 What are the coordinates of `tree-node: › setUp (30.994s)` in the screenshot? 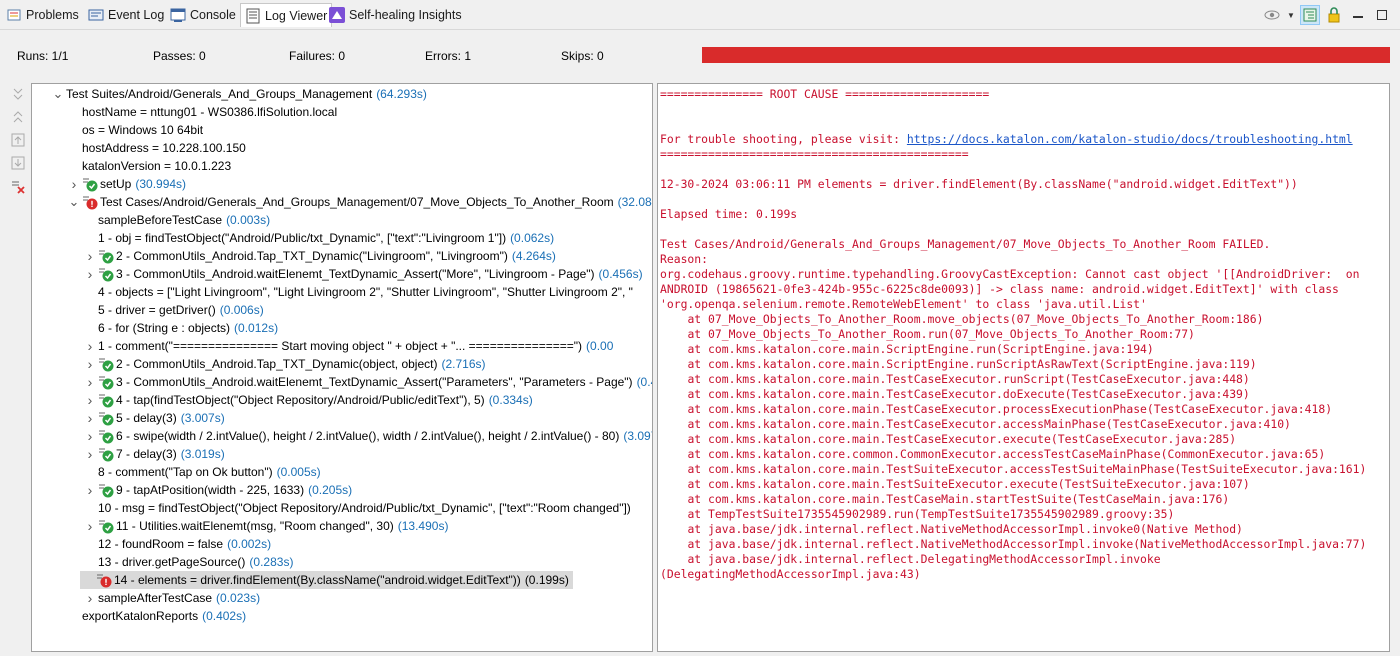 It's located at (126, 184).